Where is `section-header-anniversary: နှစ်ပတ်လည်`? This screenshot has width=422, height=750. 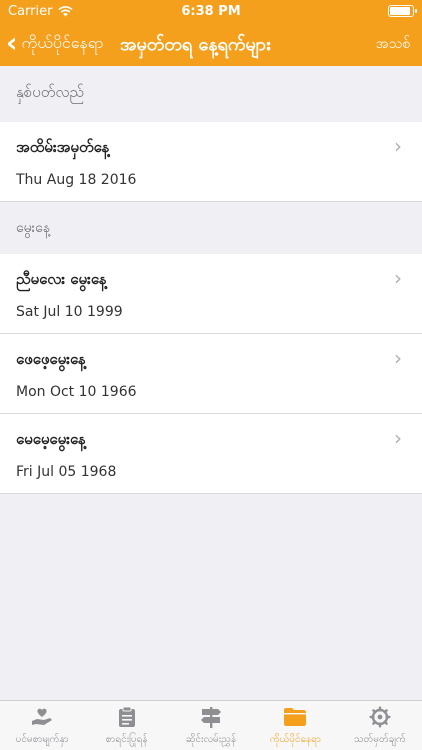
section-header-anniversary: နှစ်ပတ်လည် is located at coordinates (211, 94).